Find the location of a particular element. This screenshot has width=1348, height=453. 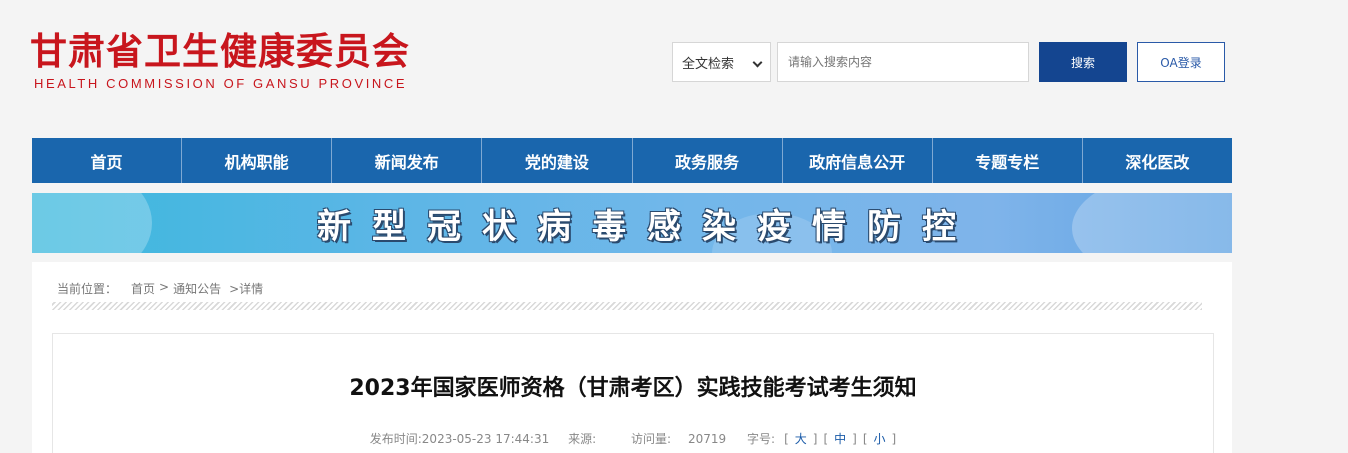

search-scope-label: 全文检索 is located at coordinates (708, 64).